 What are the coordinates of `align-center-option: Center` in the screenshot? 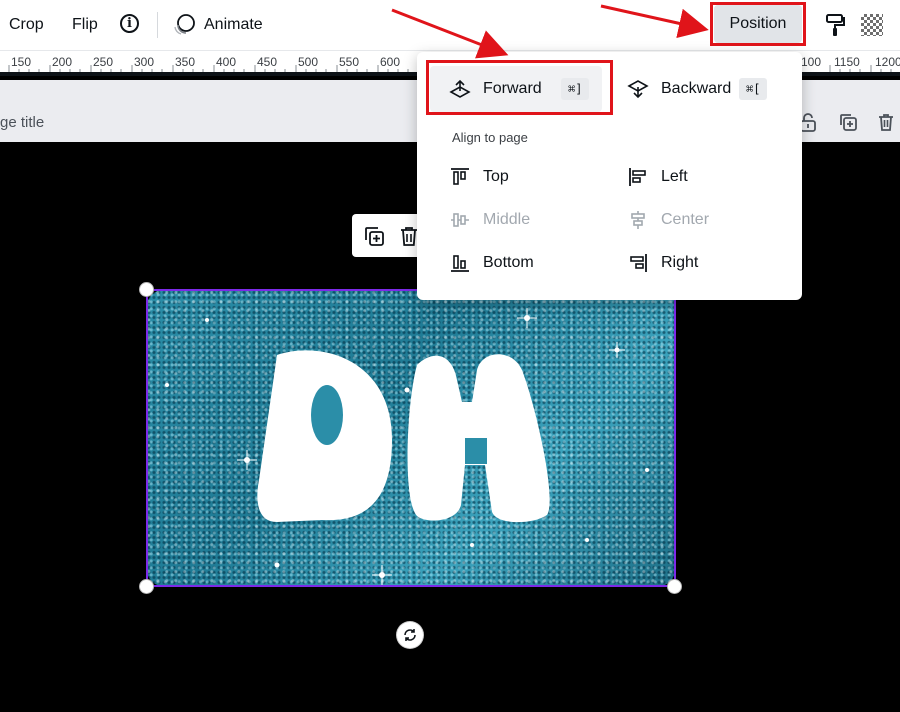 It's located at (668, 220).